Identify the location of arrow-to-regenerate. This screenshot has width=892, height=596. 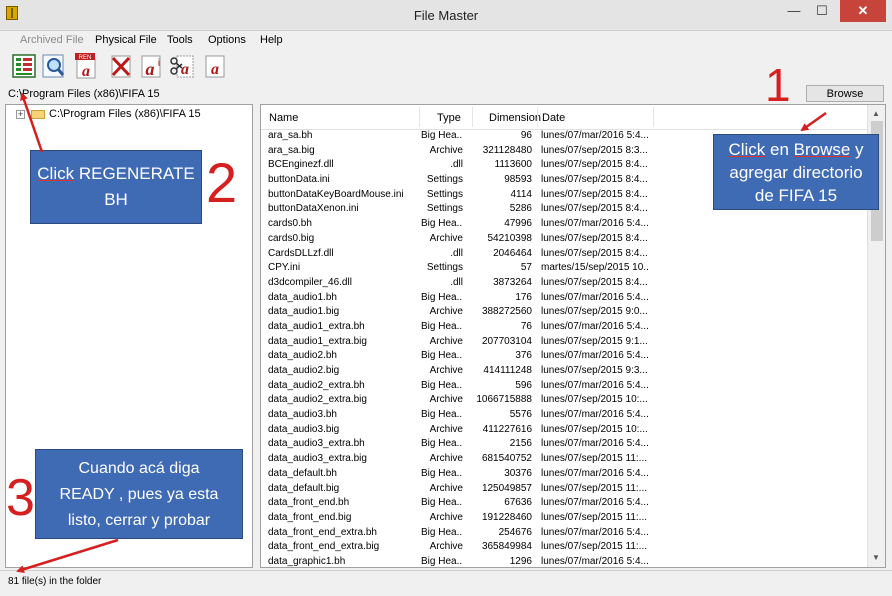
(32, 122).